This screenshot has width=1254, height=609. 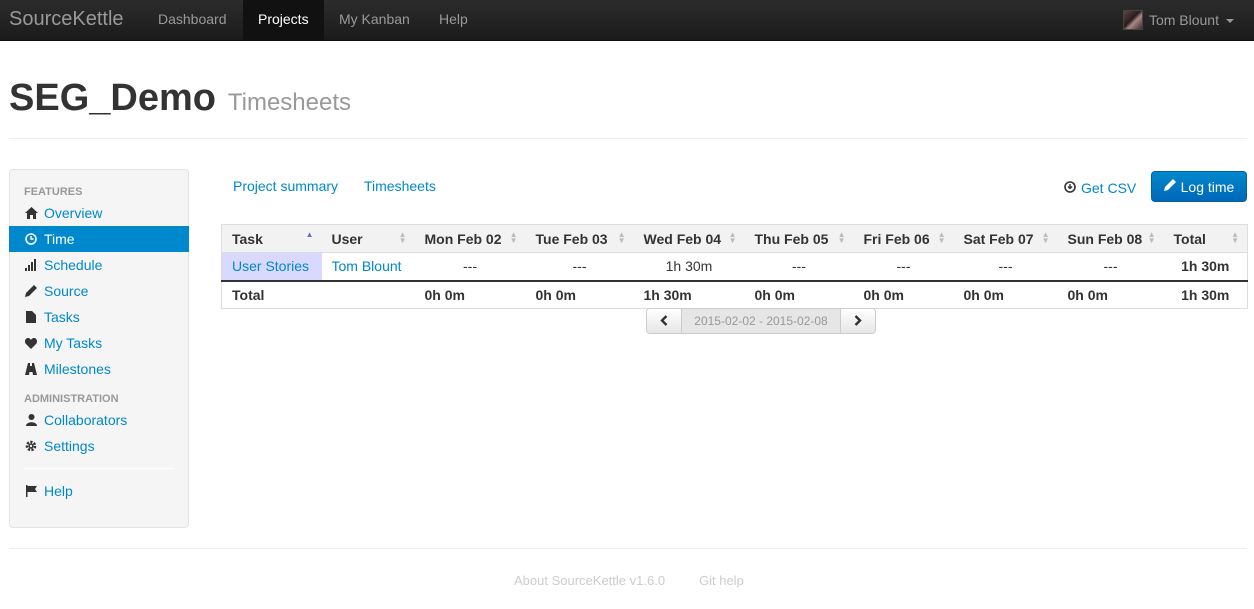 What do you see at coordinates (31, 317) in the screenshot?
I see `file-icon` at bounding box center [31, 317].